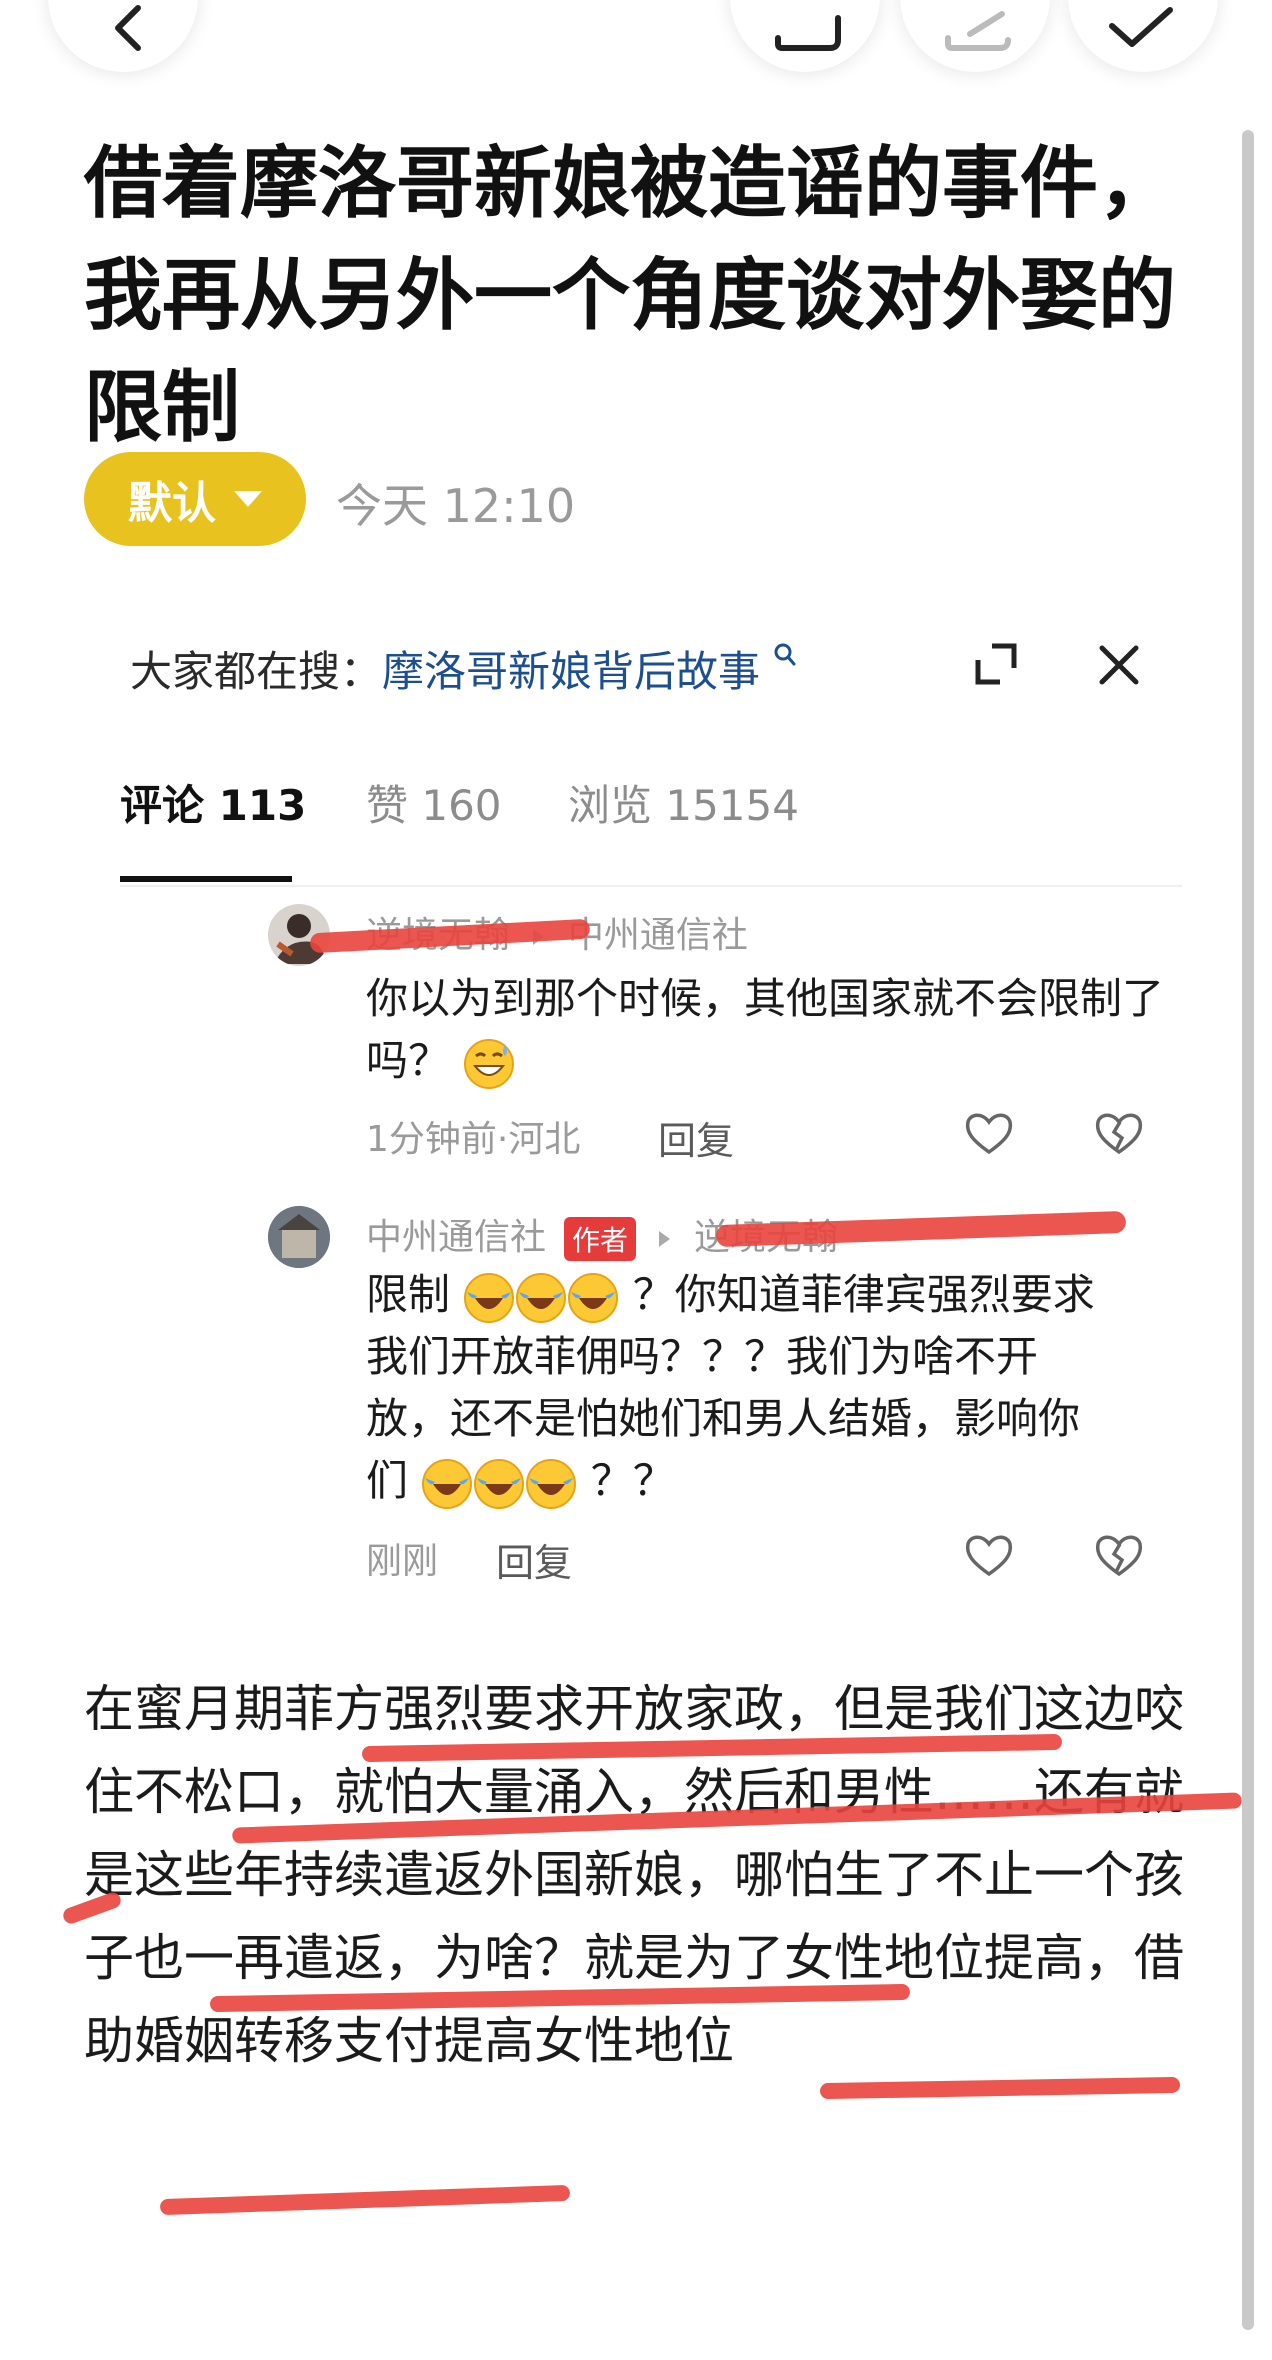 This screenshot has width=1272, height=2360. I want to click on back-button, so click(123, 36).